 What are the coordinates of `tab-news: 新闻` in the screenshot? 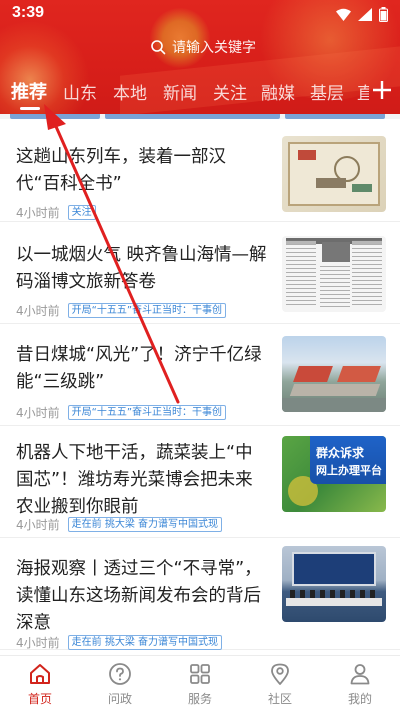 It's located at (180, 91).